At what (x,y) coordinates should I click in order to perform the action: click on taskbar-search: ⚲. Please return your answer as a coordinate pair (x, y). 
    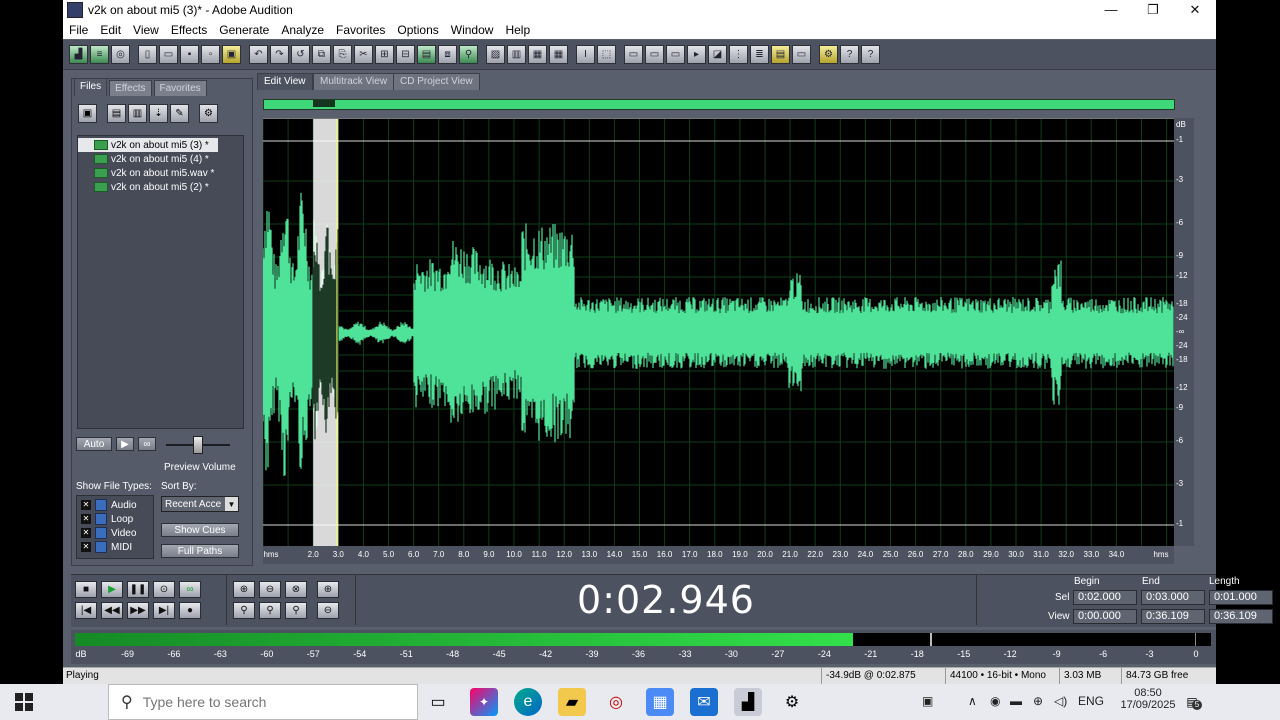
    Looking at the image, I should click on (263, 702).